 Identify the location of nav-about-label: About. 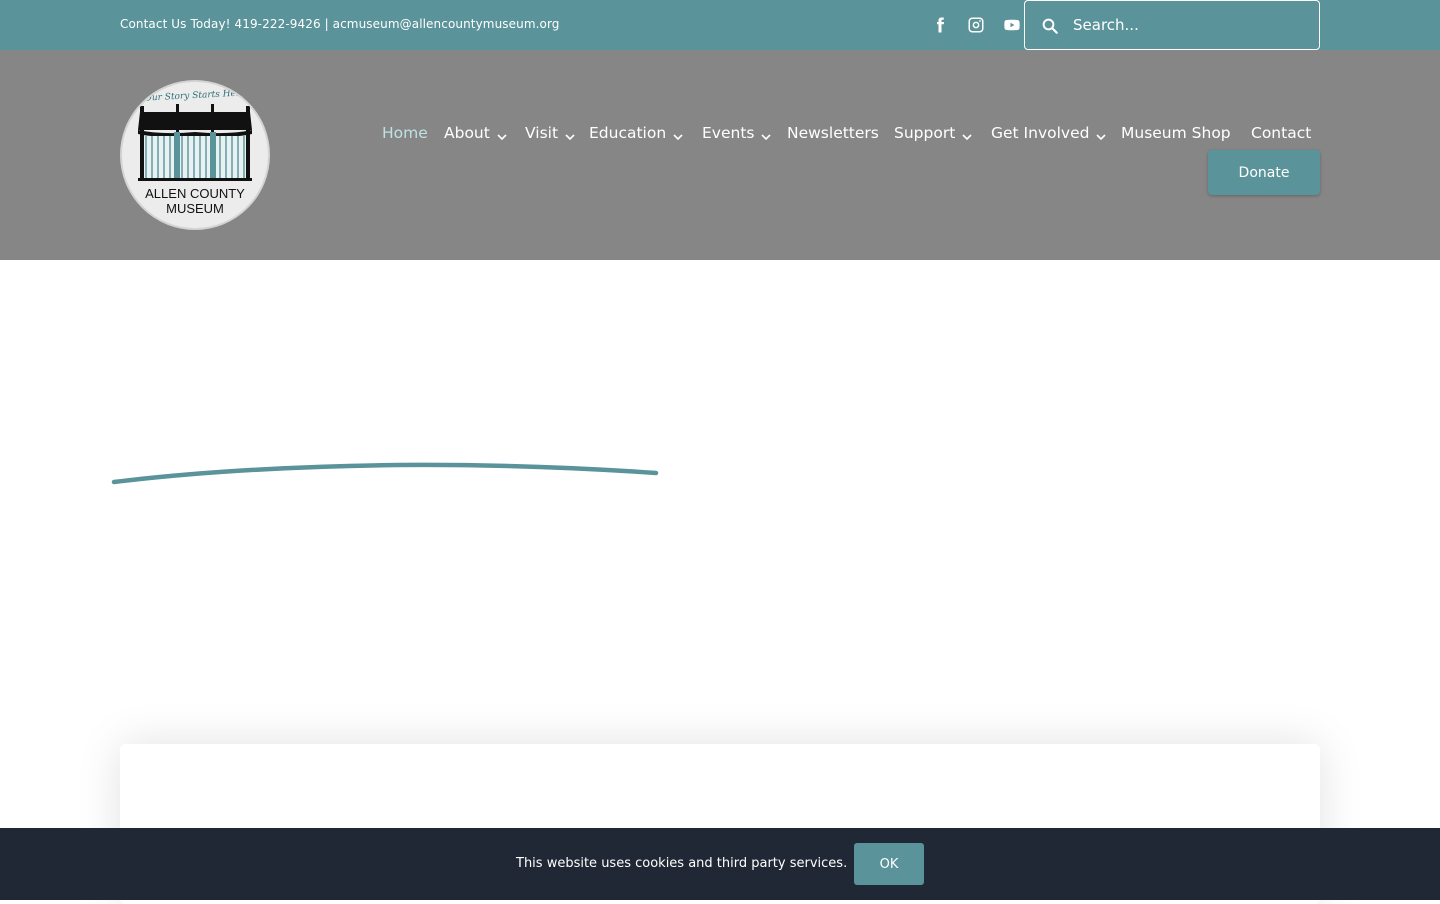
(467, 133).